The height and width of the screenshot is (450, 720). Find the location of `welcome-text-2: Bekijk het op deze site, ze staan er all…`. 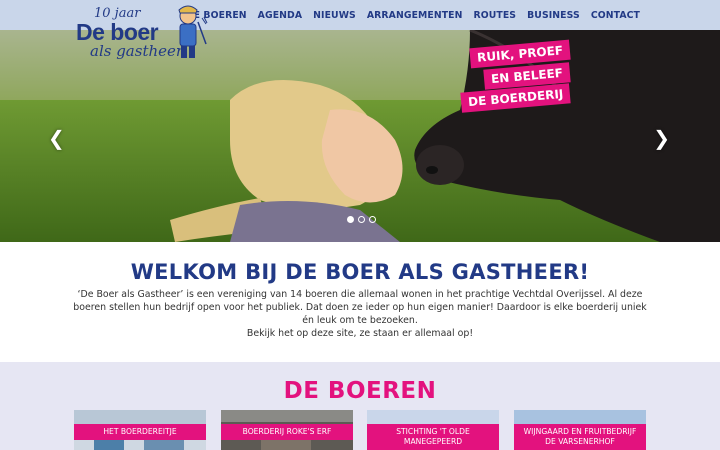

welcome-text-2: Bekijk het op deze site, ze staan er all… is located at coordinates (360, 333).